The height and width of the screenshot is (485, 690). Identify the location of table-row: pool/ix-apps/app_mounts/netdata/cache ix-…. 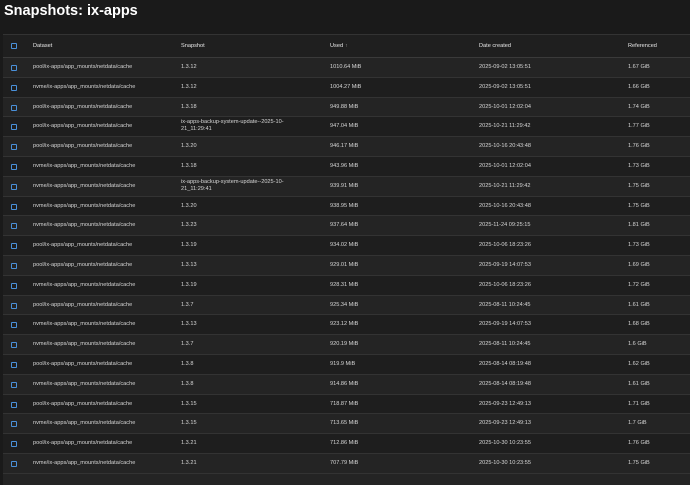
(346, 127).